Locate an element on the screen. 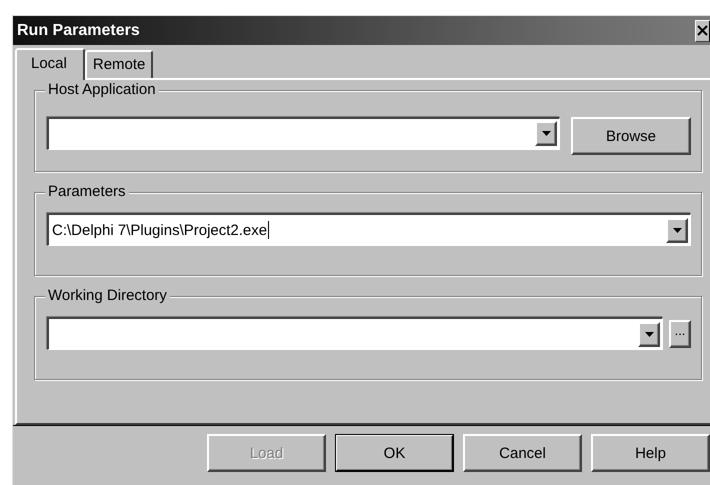 This screenshot has width=710, height=485. combo-box: C:\Delphi 7\Plugins\Project2.exe is located at coordinates (369, 229).